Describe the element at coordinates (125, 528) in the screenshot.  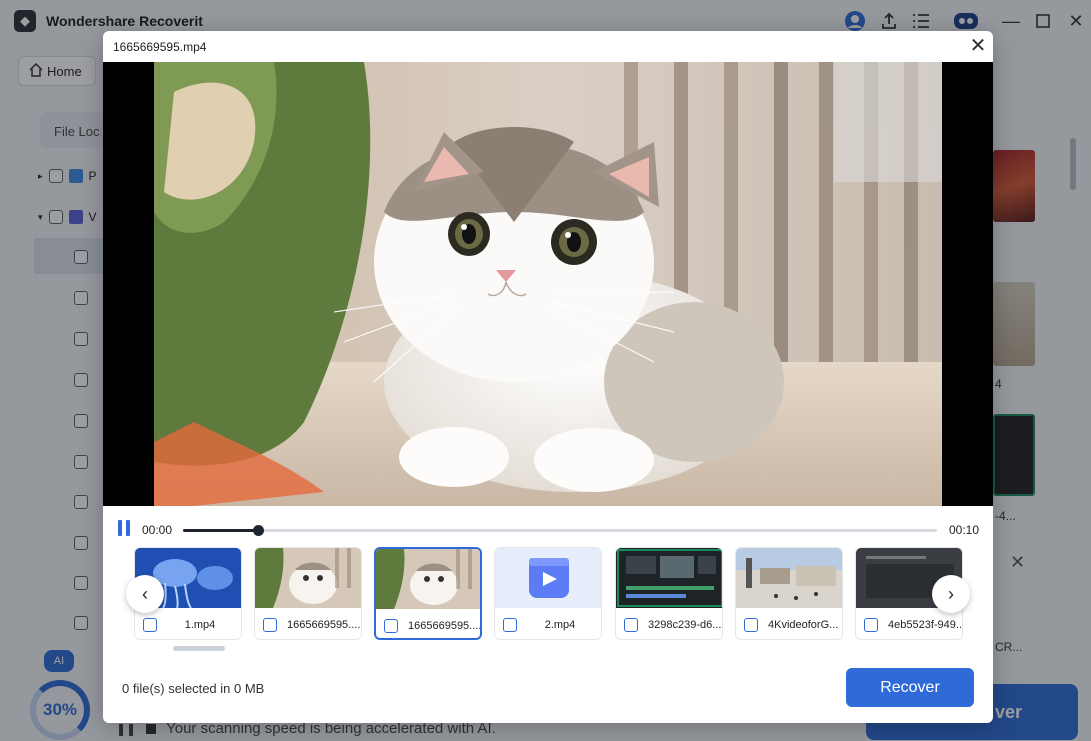
I see `pause-icon` at that location.